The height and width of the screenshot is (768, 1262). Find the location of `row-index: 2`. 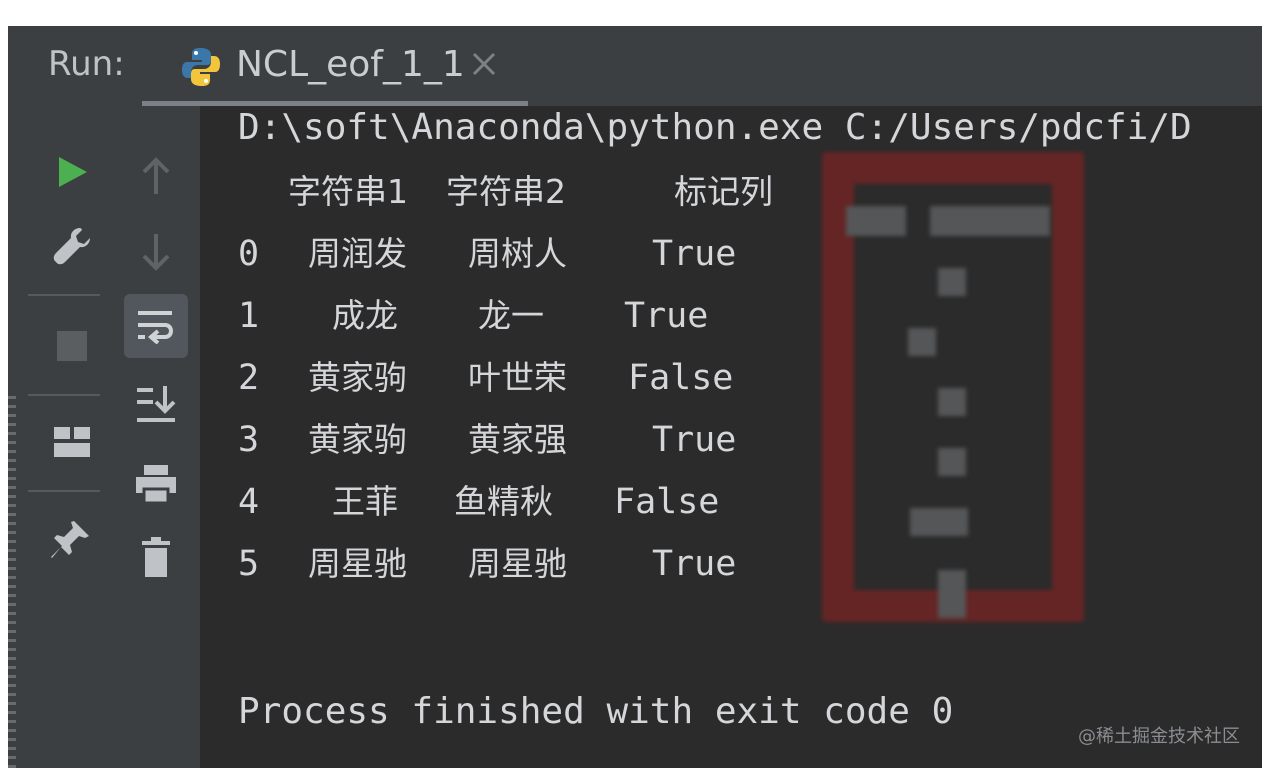

row-index: 2 is located at coordinates (249, 378).